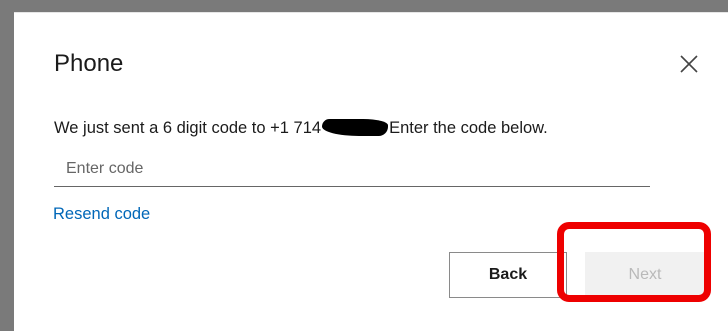 The height and width of the screenshot is (331, 728). Describe the element at coordinates (352, 169) in the screenshot. I see `code-input` at that location.